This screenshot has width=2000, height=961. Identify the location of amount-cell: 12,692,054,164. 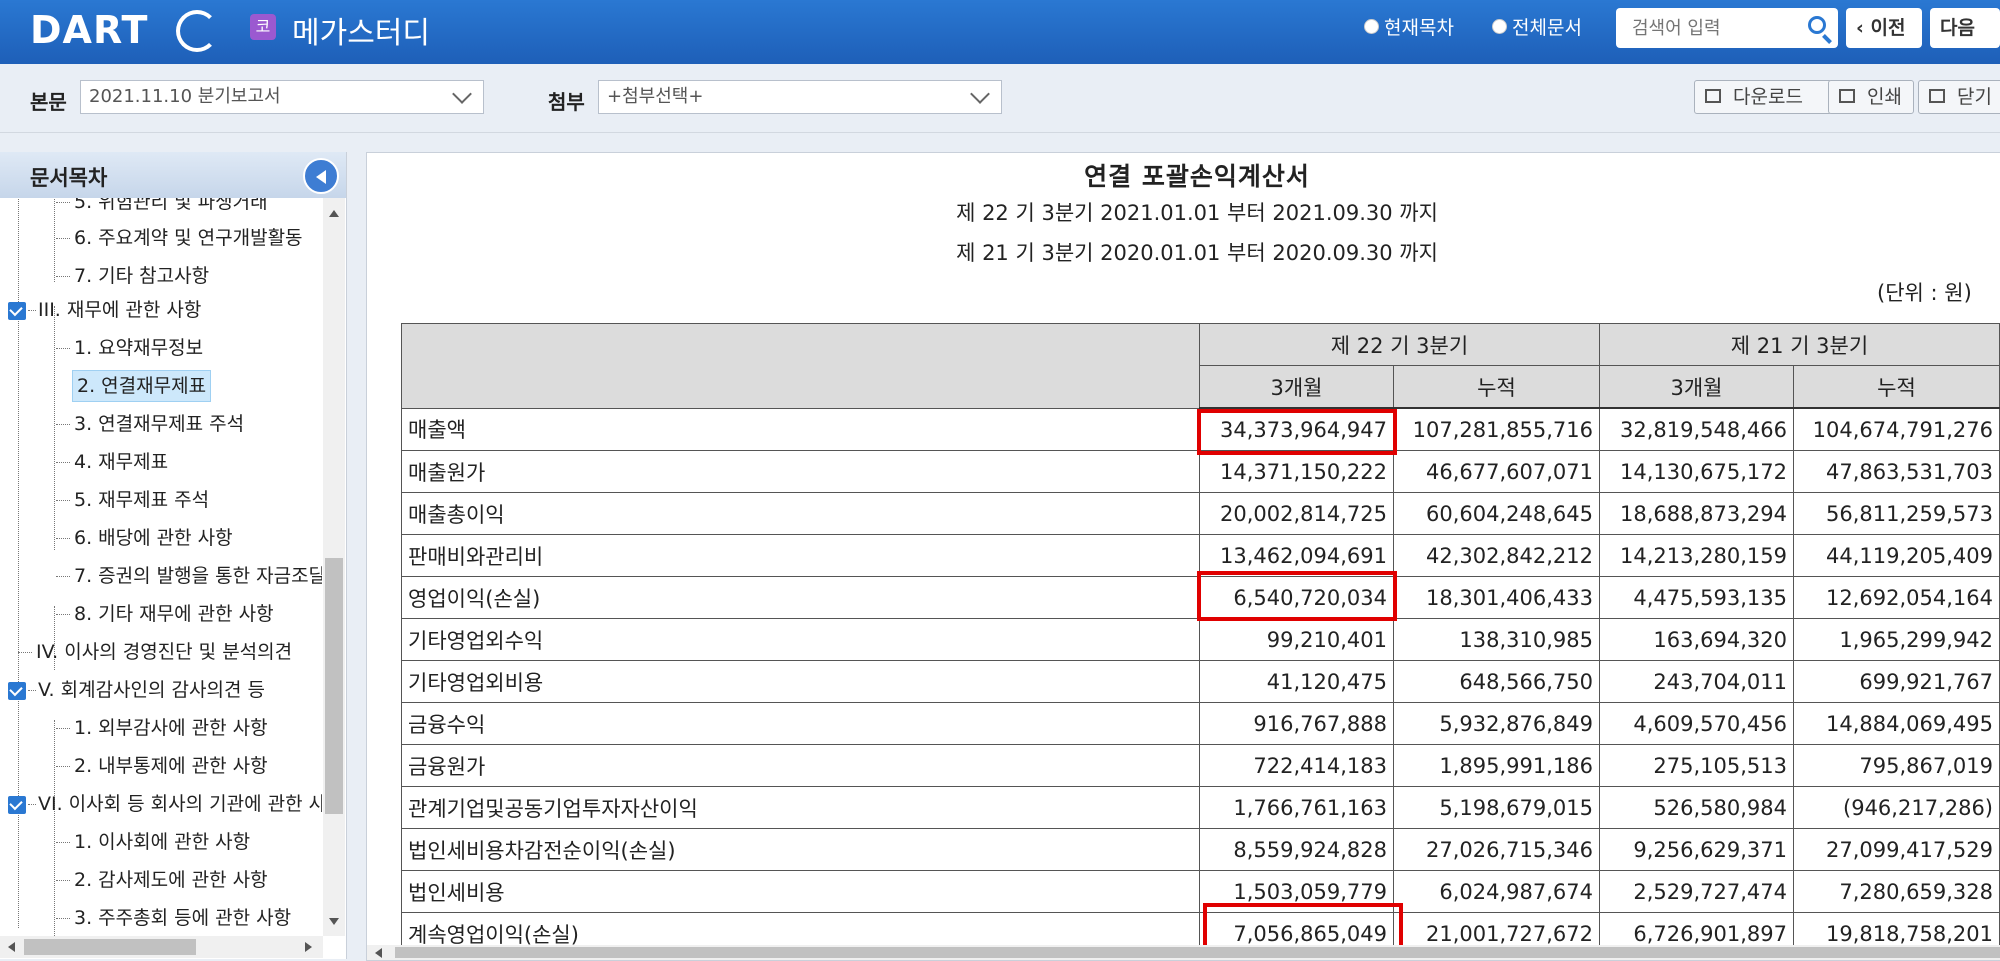
(1896, 597).